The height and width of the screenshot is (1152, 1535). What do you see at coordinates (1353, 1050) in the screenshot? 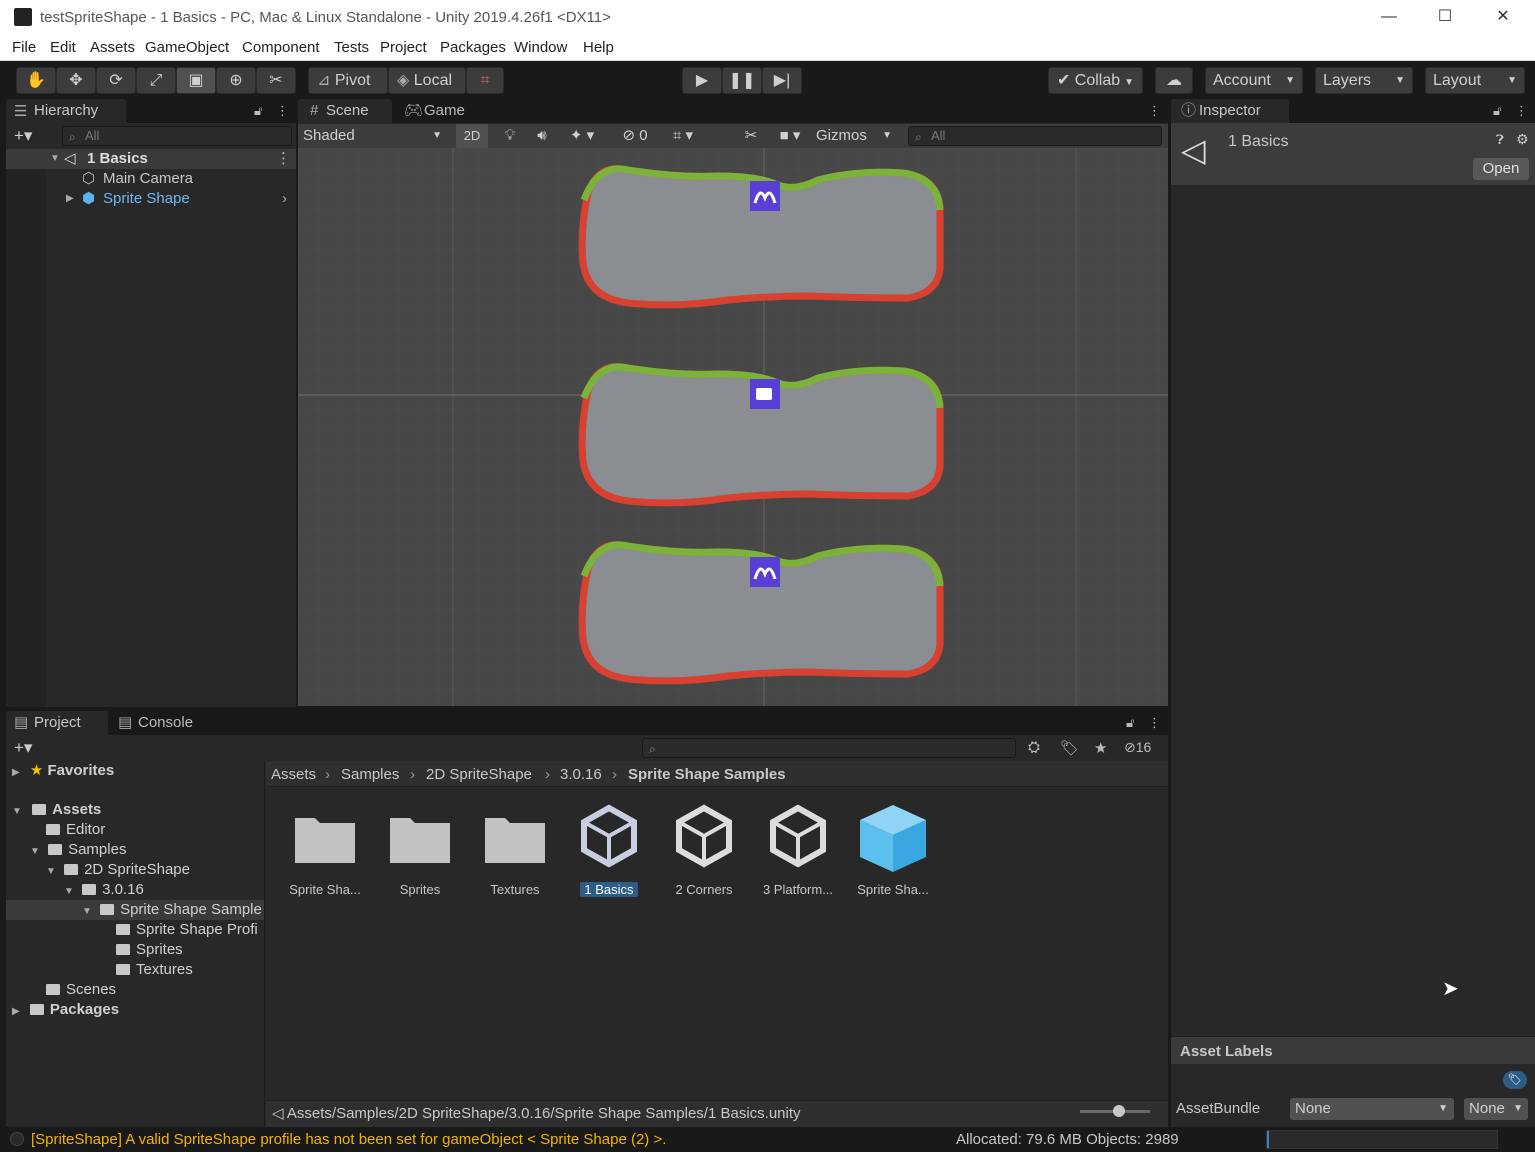
I see `asset-labels-header: Asset Labels` at bounding box center [1353, 1050].